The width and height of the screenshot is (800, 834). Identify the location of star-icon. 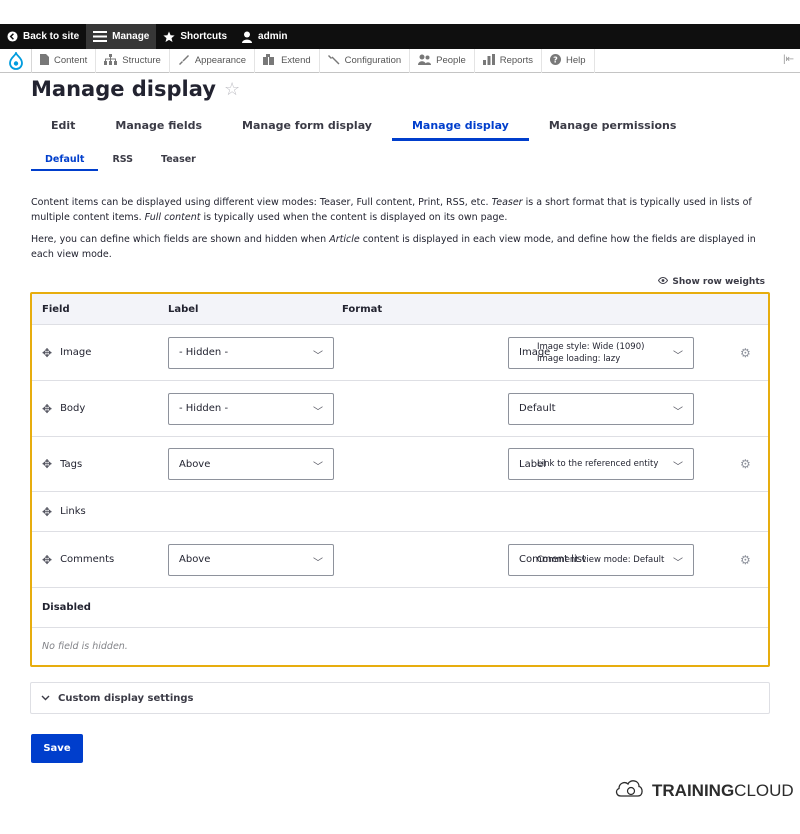
(169, 37).